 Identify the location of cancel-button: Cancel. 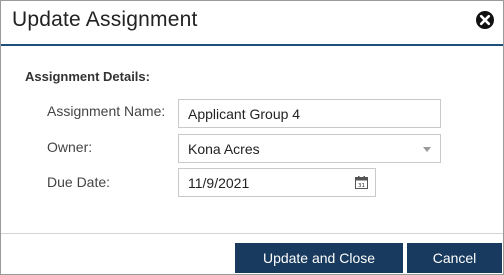
(454, 258).